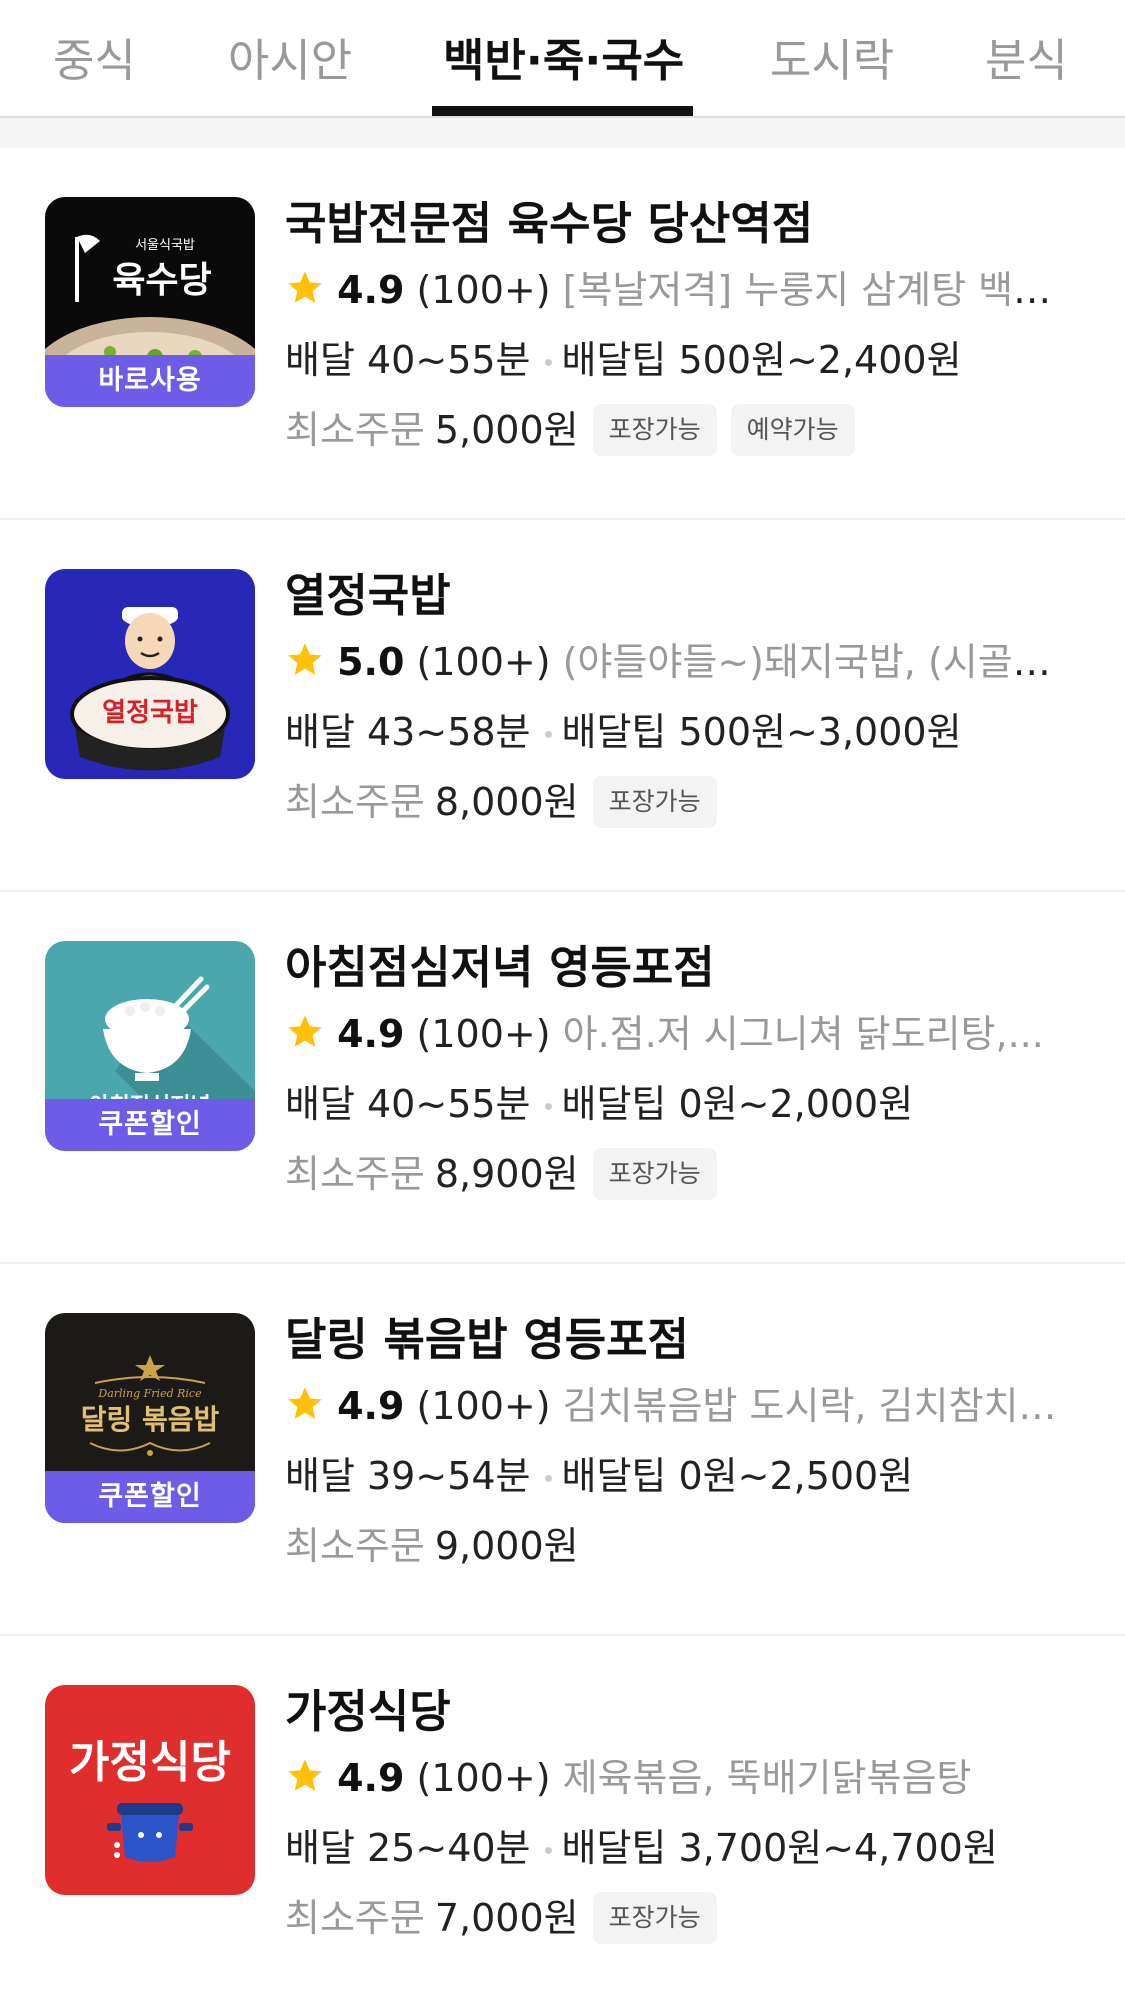 The width and height of the screenshot is (1125, 2008). I want to click on delivery-row: 배달 40~55분 배달팁 0원~2,000원, so click(685, 1104).